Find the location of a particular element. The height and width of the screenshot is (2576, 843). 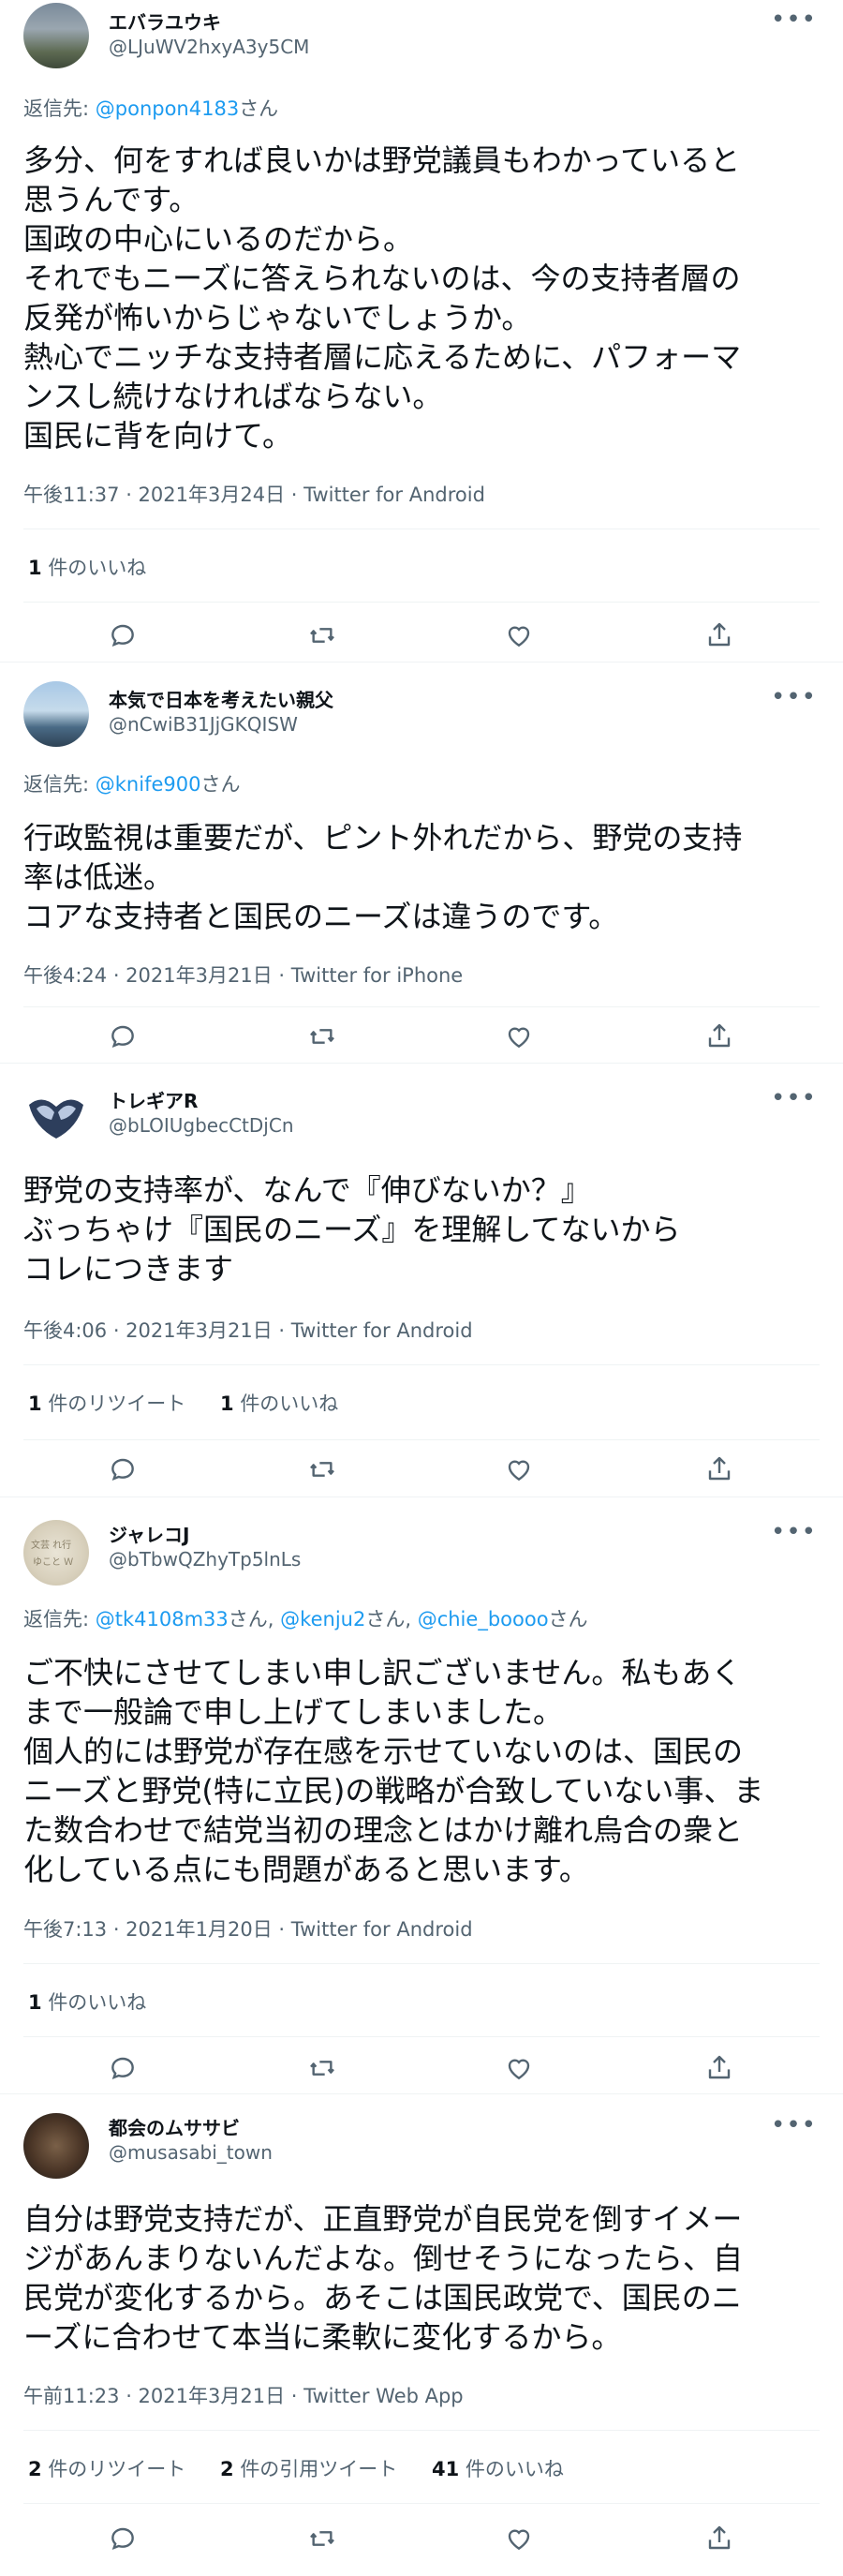

tweet-text-line: ジがあんまりないんだよな。倒せそうになったら、自 is located at coordinates (383, 2258).